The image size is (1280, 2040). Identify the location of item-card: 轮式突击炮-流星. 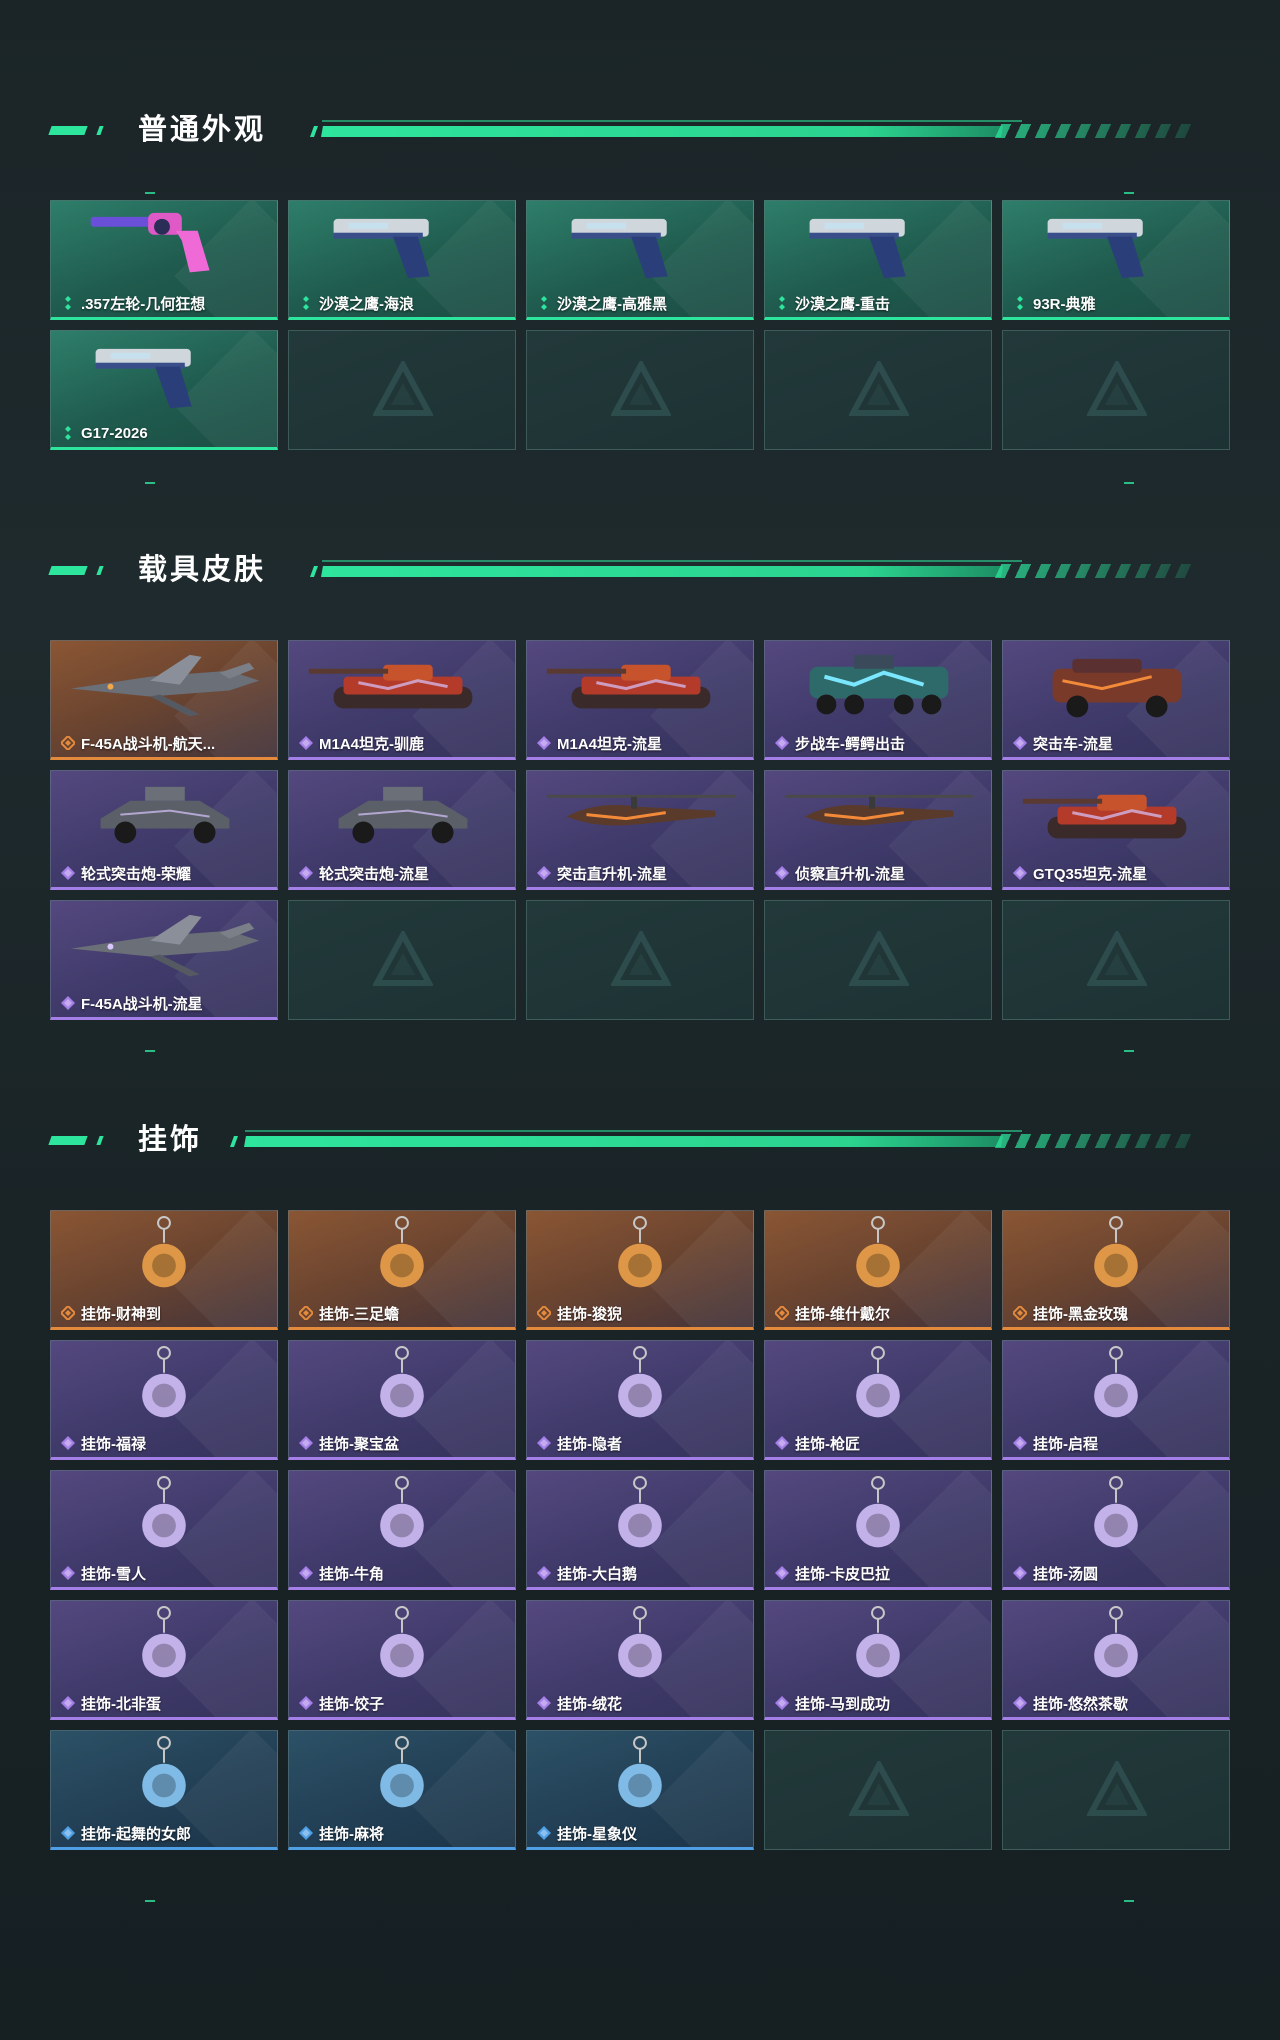
(402, 830).